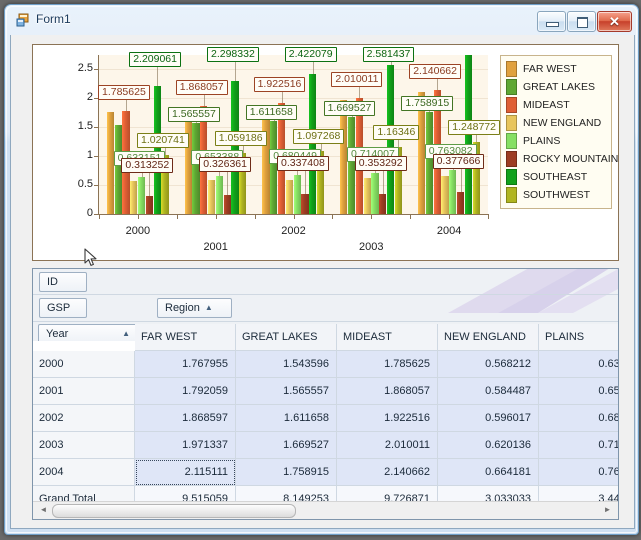 This screenshot has height=540, width=641. I want to click on field-button-region: Region ▲, so click(194, 308).